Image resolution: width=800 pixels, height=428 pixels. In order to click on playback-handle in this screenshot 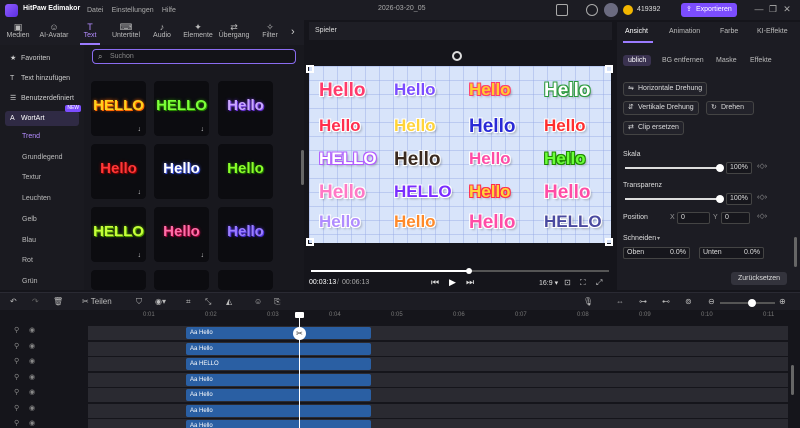, I will do `click(468, 271)`.